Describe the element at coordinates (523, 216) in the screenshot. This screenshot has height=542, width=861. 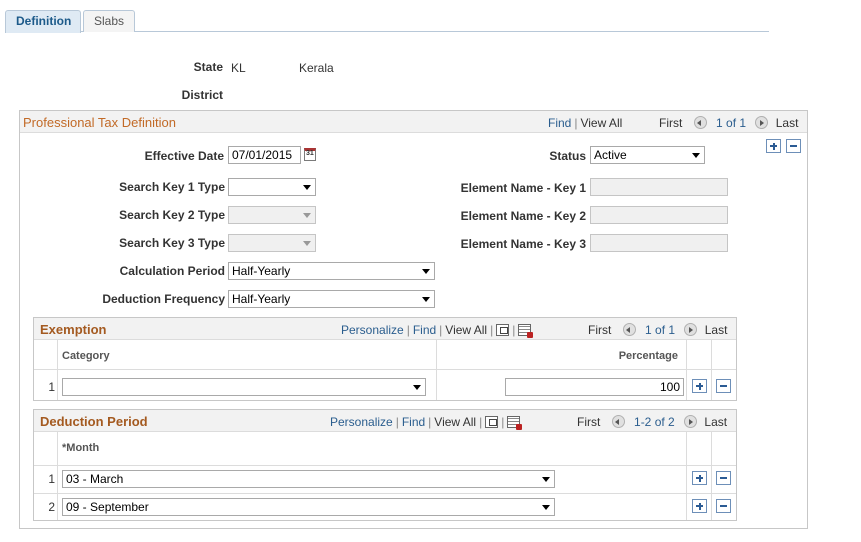
I see `element-name-key-2-label: Element Name - Key 2` at that location.